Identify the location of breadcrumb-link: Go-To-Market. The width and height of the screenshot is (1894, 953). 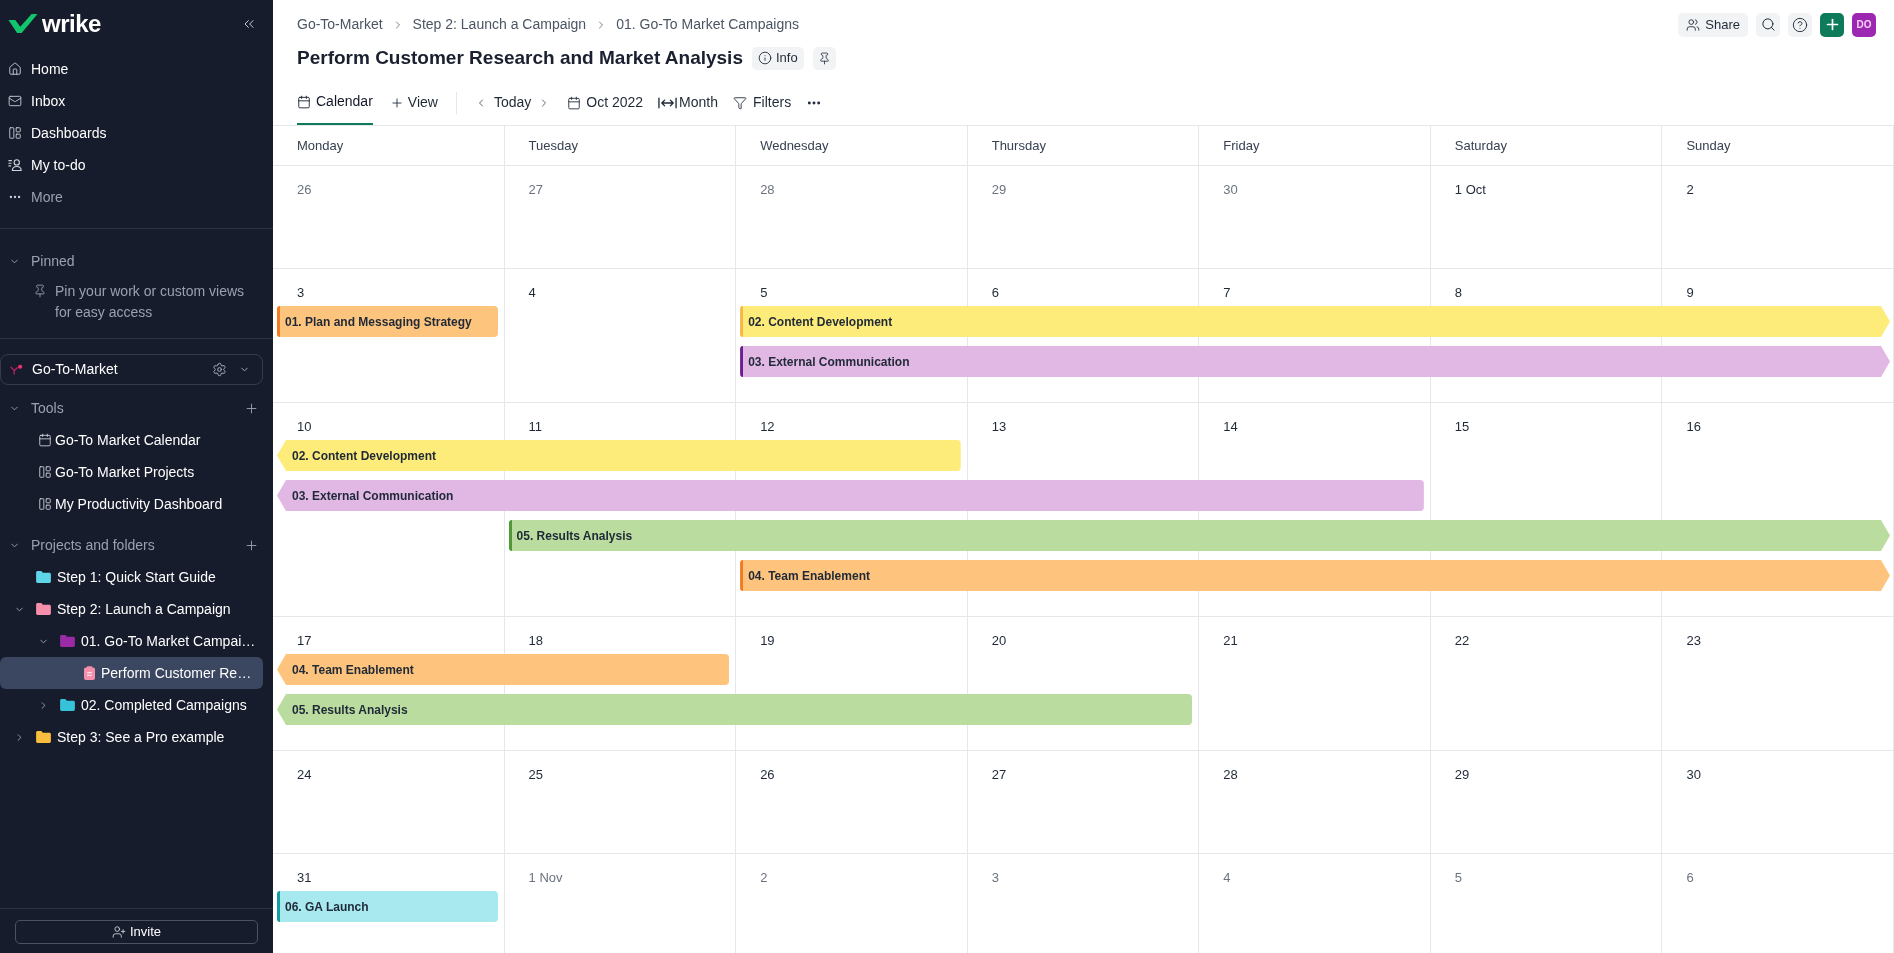
(340, 24).